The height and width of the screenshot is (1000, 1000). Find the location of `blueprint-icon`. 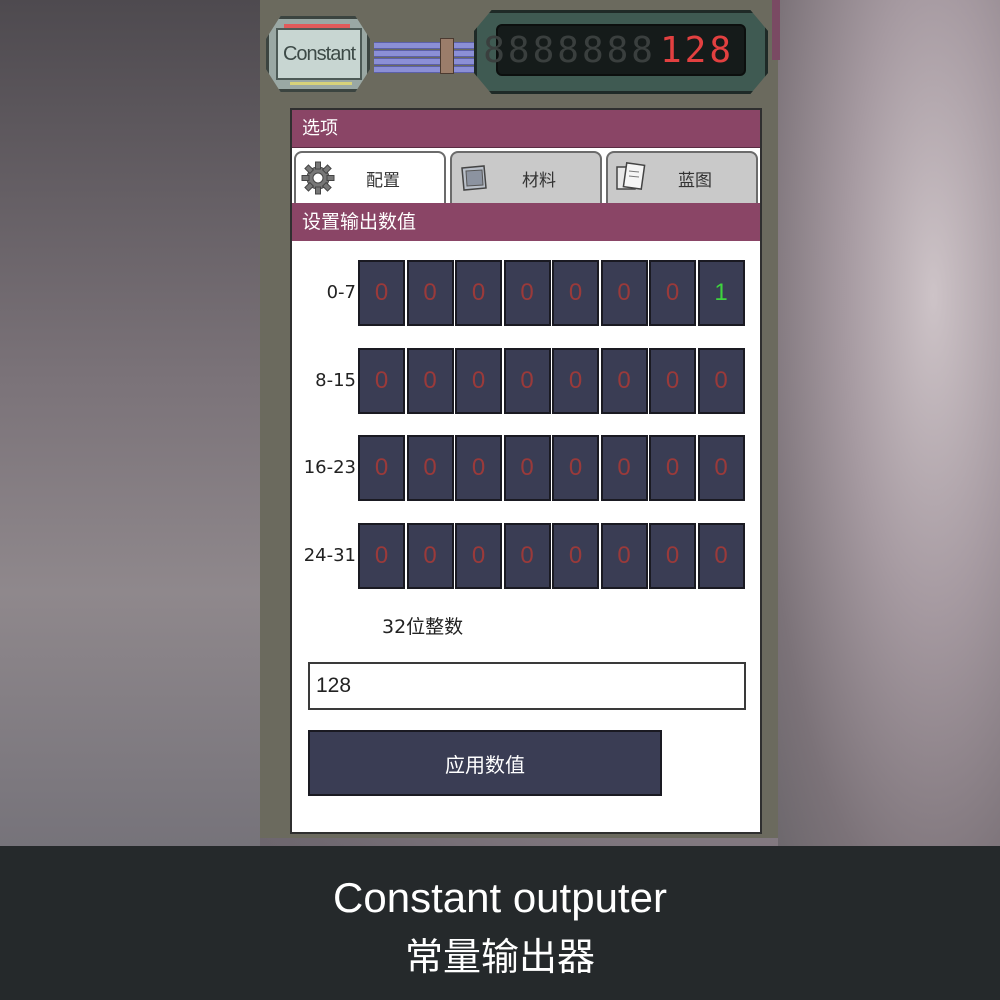

blueprint-icon is located at coordinates (630, 178).